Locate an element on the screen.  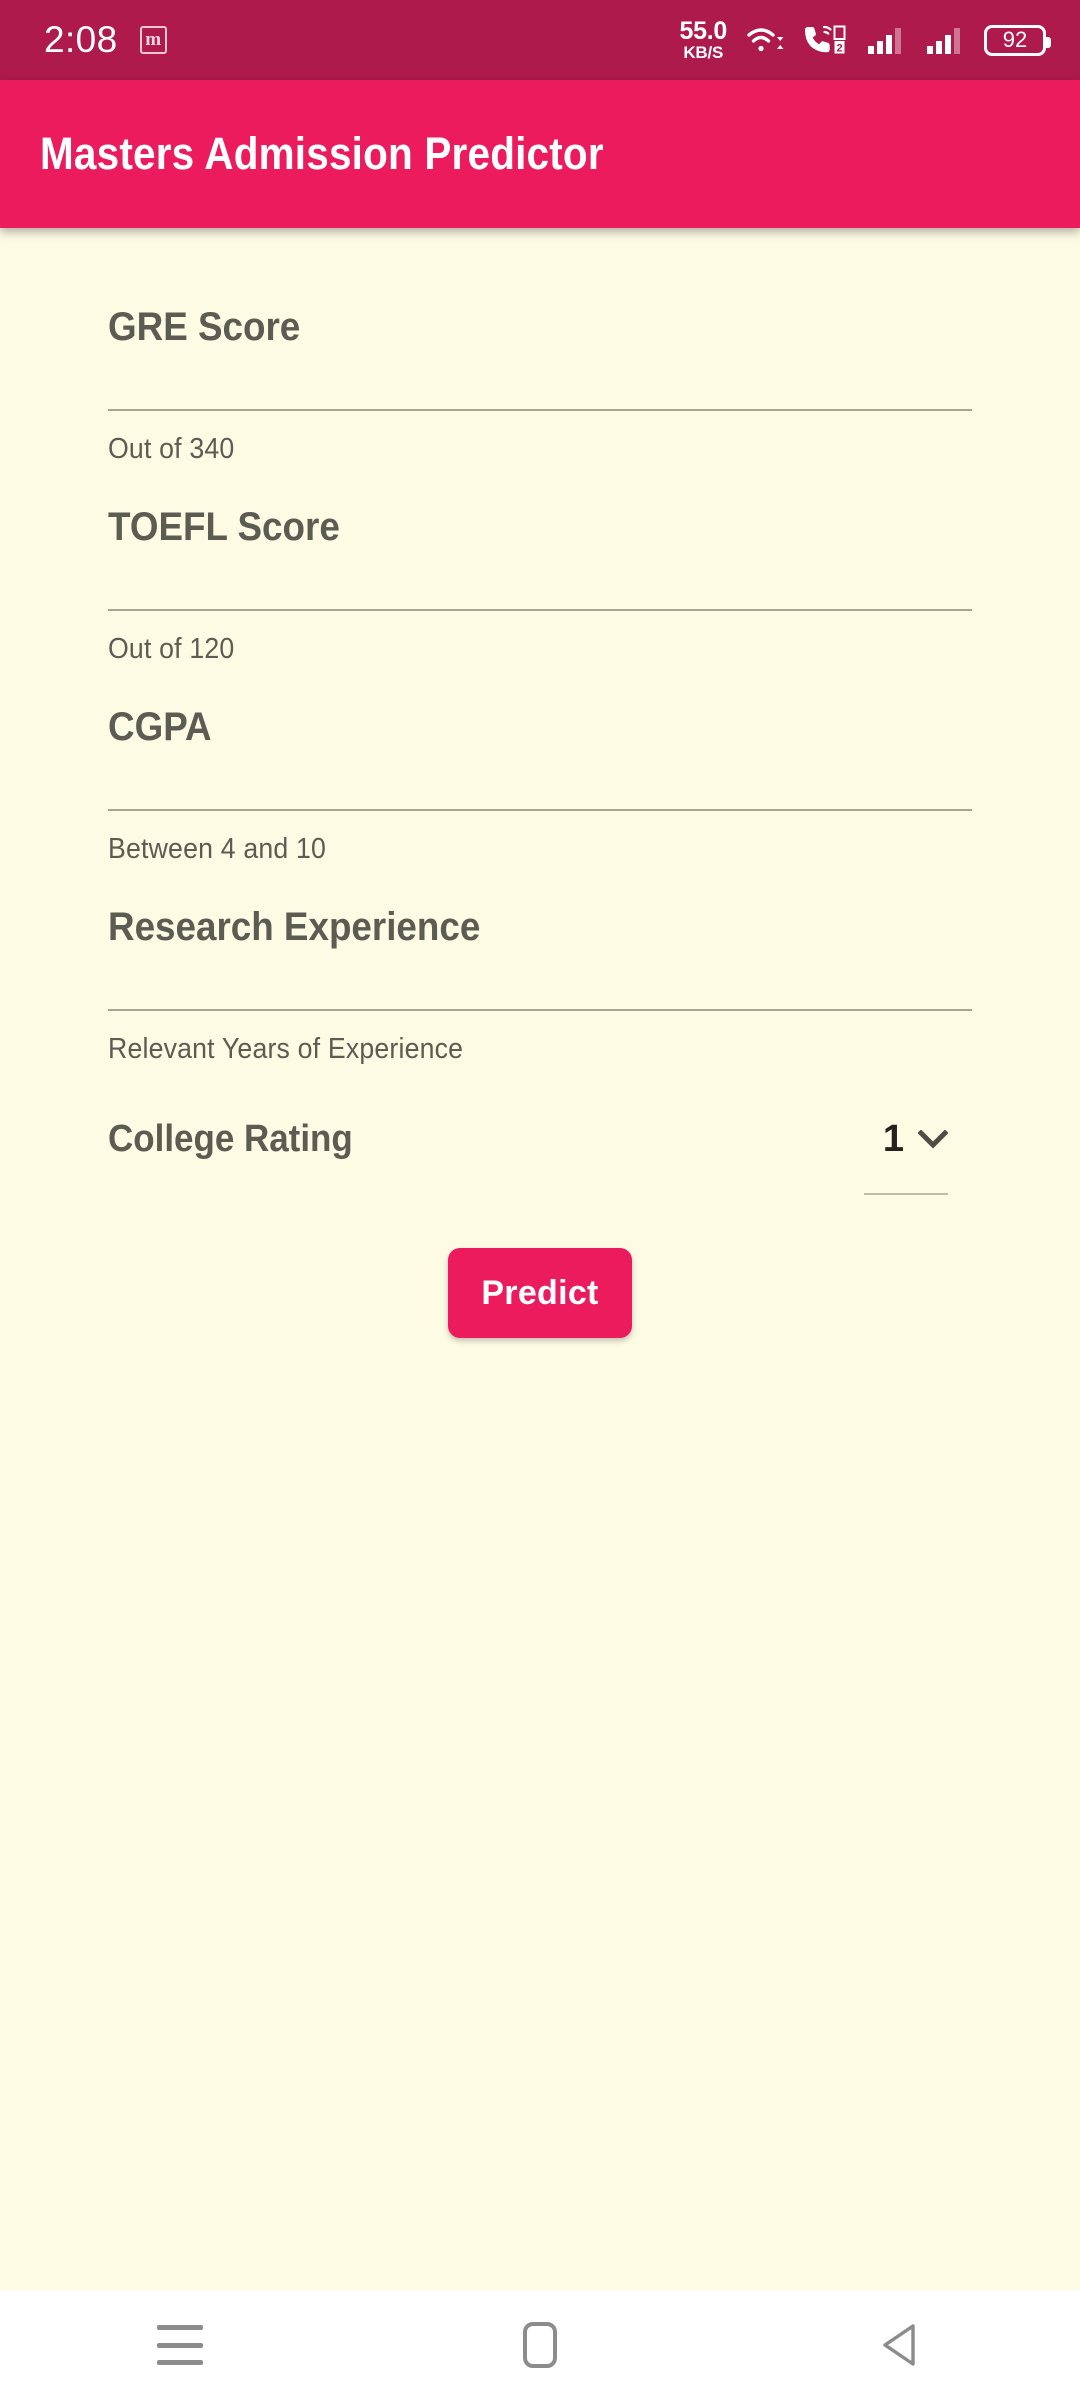
chevron-down-icon is located at coordinates (933, 1139).